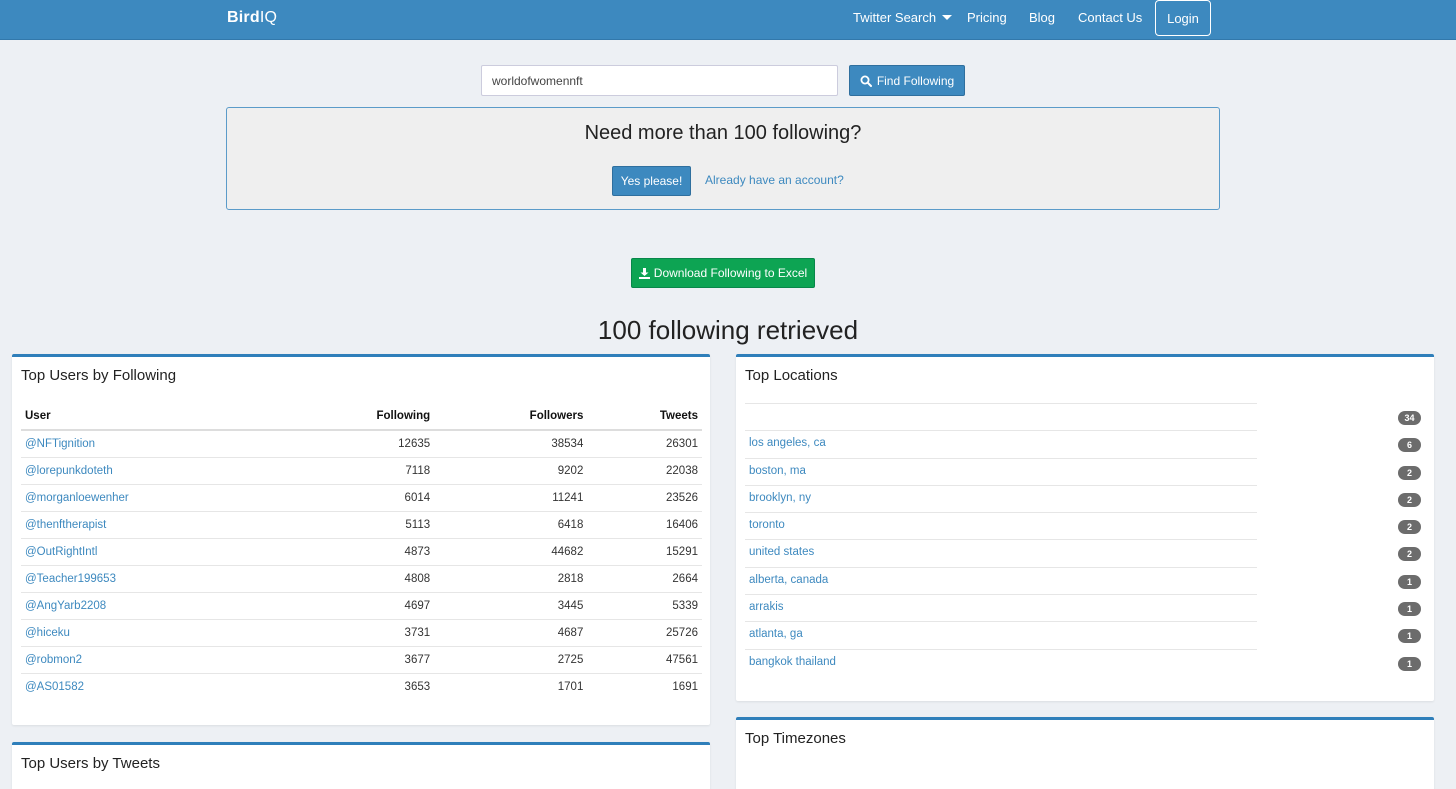  Describe the element at coordinates (358, 660) in the screenshot. I see `following-count: 3677` at that location.